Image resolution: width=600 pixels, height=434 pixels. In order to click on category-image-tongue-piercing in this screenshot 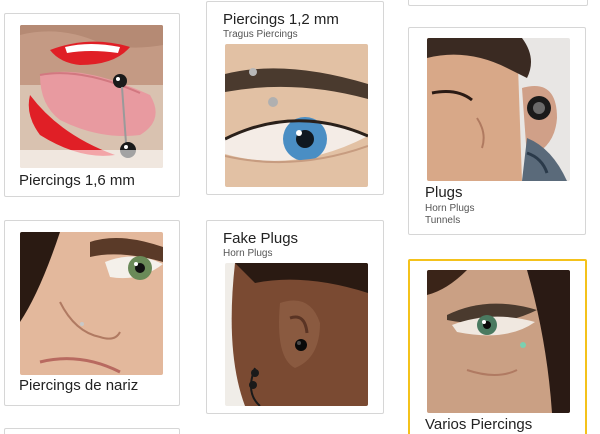, I will do `click(91, 96)`.